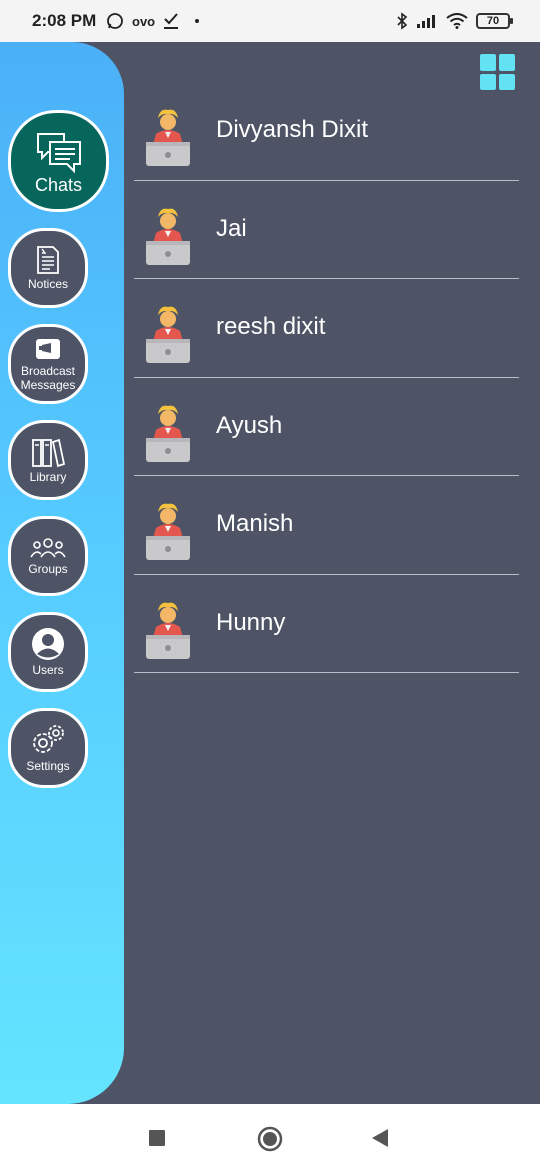 The height and width of the screenshot is (1170, 540). I want to click on sidebar-item-notices: Notices, so click(48, 268).